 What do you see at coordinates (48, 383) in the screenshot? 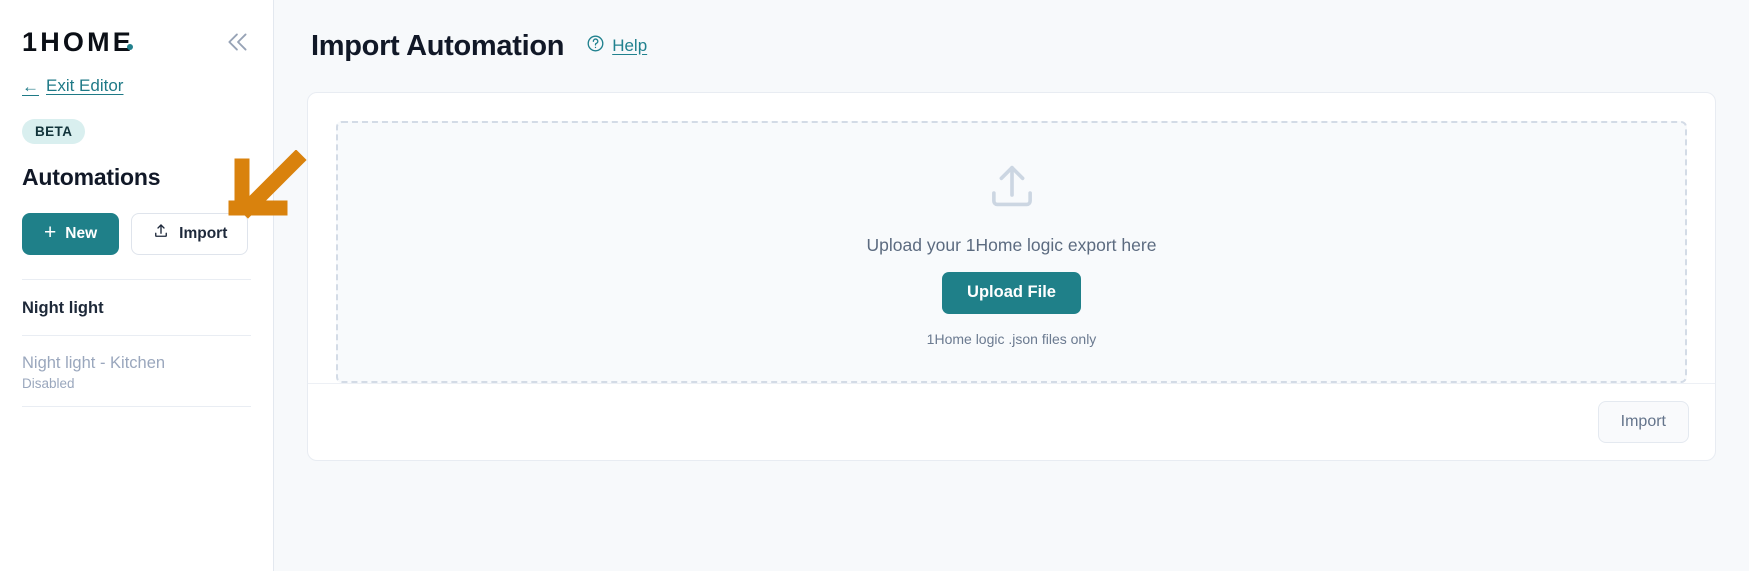
I see `status-badge: Disabled` at bounding box center [48, 383].